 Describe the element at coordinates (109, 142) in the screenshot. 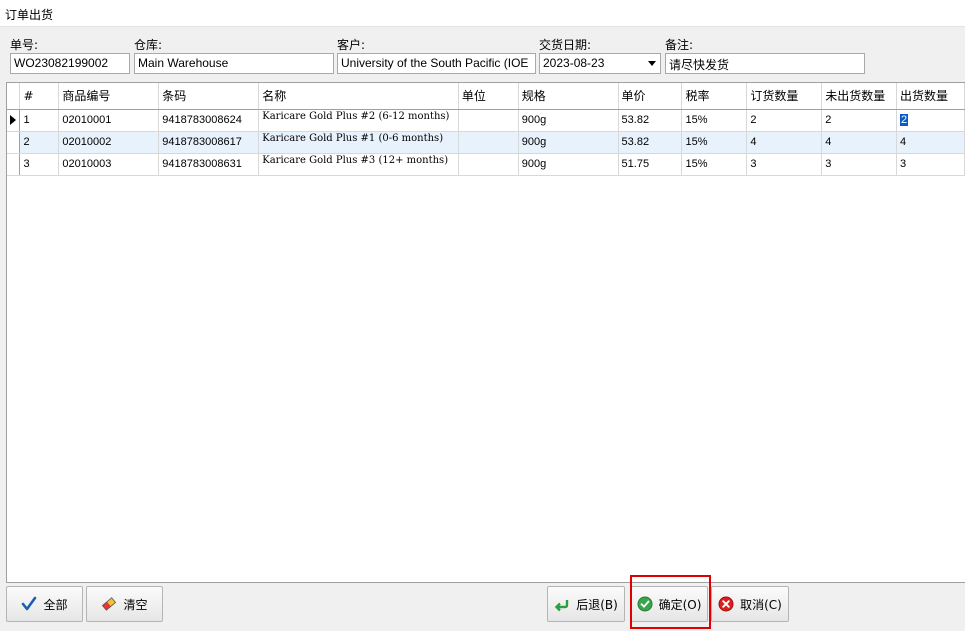

I see `cell-code: 02010002` at that location.